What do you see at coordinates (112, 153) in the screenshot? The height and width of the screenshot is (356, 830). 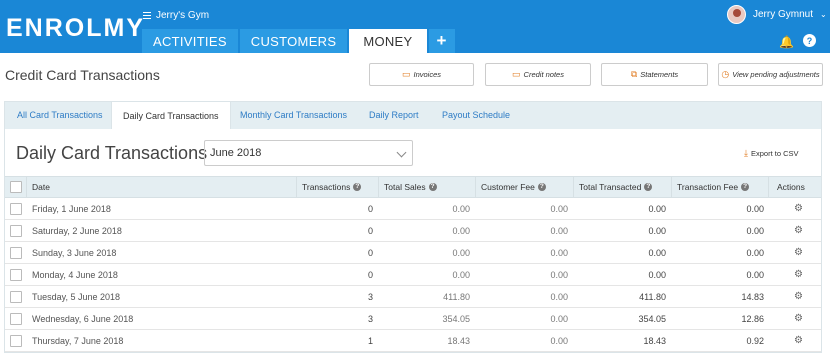 I see `section-title: Daily Card Transactions` at bounding box center [112, 153].